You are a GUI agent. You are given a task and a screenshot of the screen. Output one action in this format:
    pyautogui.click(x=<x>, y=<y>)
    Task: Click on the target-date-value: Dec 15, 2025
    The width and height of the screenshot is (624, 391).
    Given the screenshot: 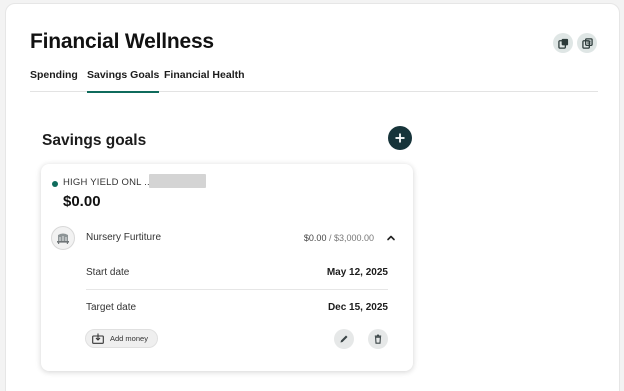 What is the action you would take?
    pyautogui.click(x=357, y=307)
    